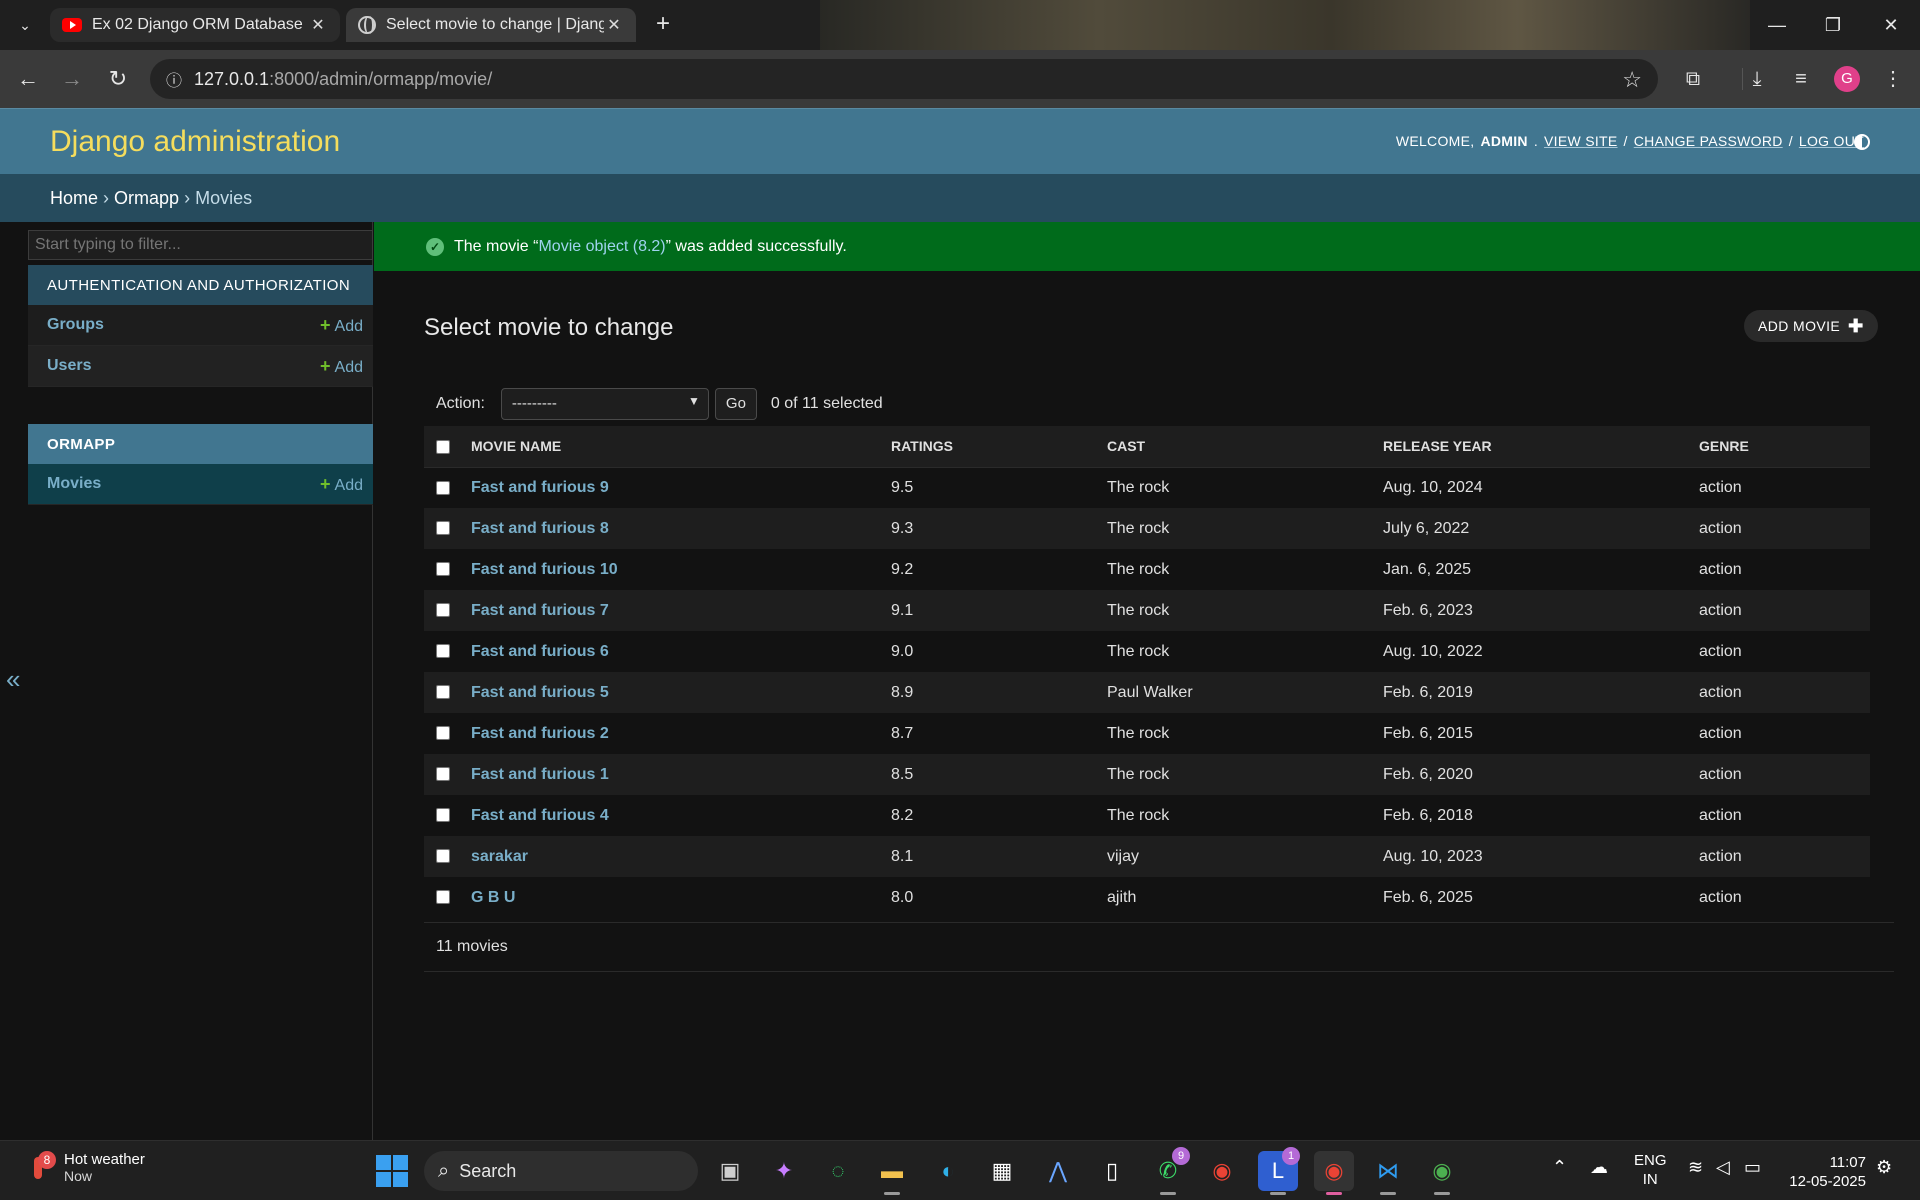  What do you see at coordinates (1752, 1167) in the screenshot?
I see `battery-icon: ▭` at bounding box center [1752, 1167].